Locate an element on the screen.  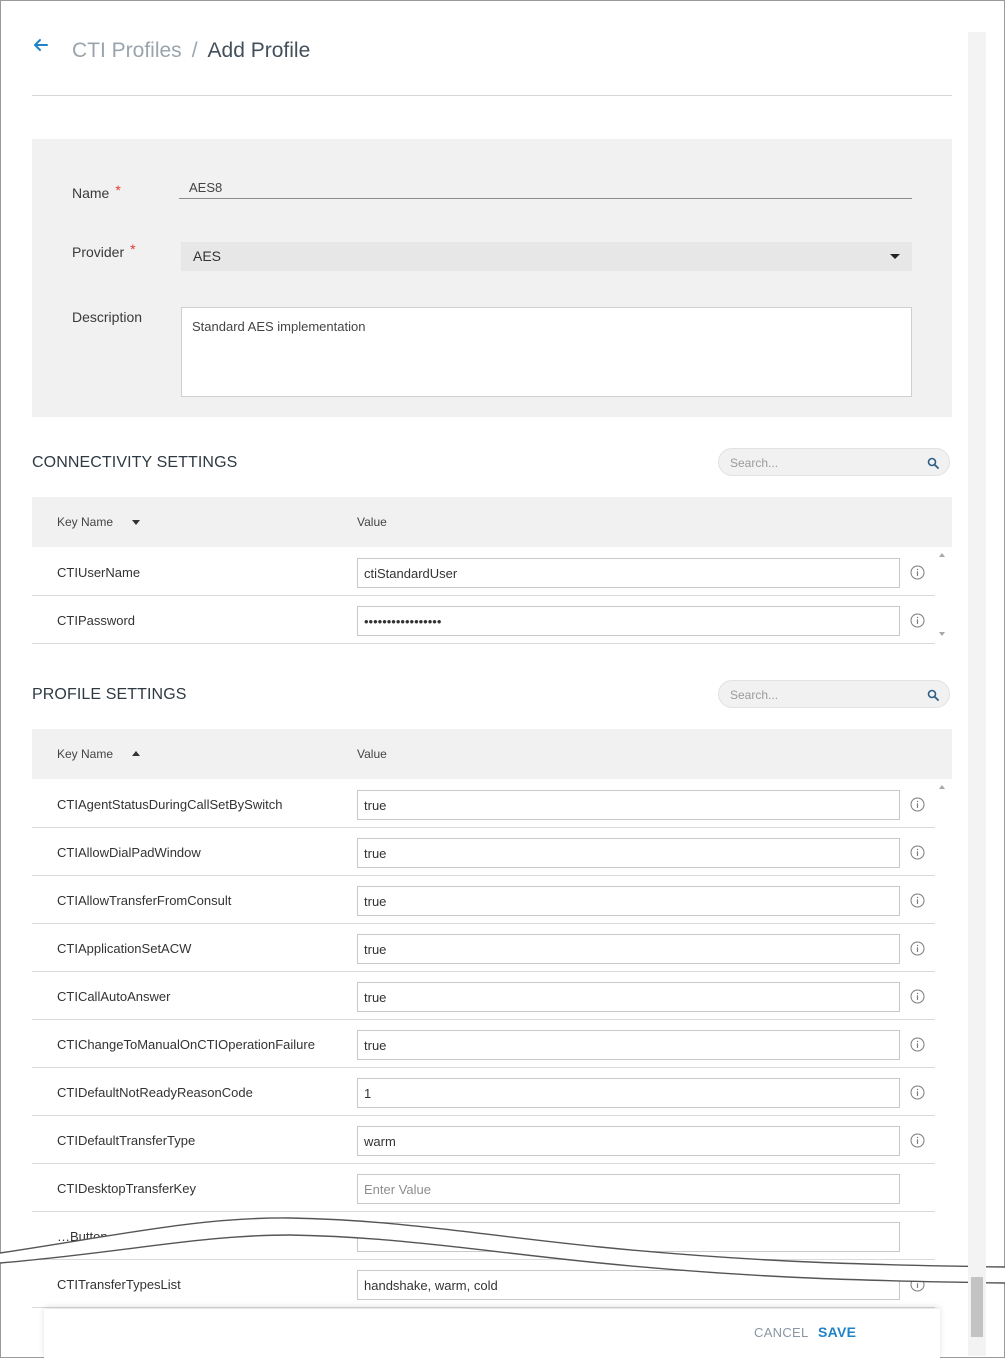
connectivity-search is located at coordinates (834, 462).